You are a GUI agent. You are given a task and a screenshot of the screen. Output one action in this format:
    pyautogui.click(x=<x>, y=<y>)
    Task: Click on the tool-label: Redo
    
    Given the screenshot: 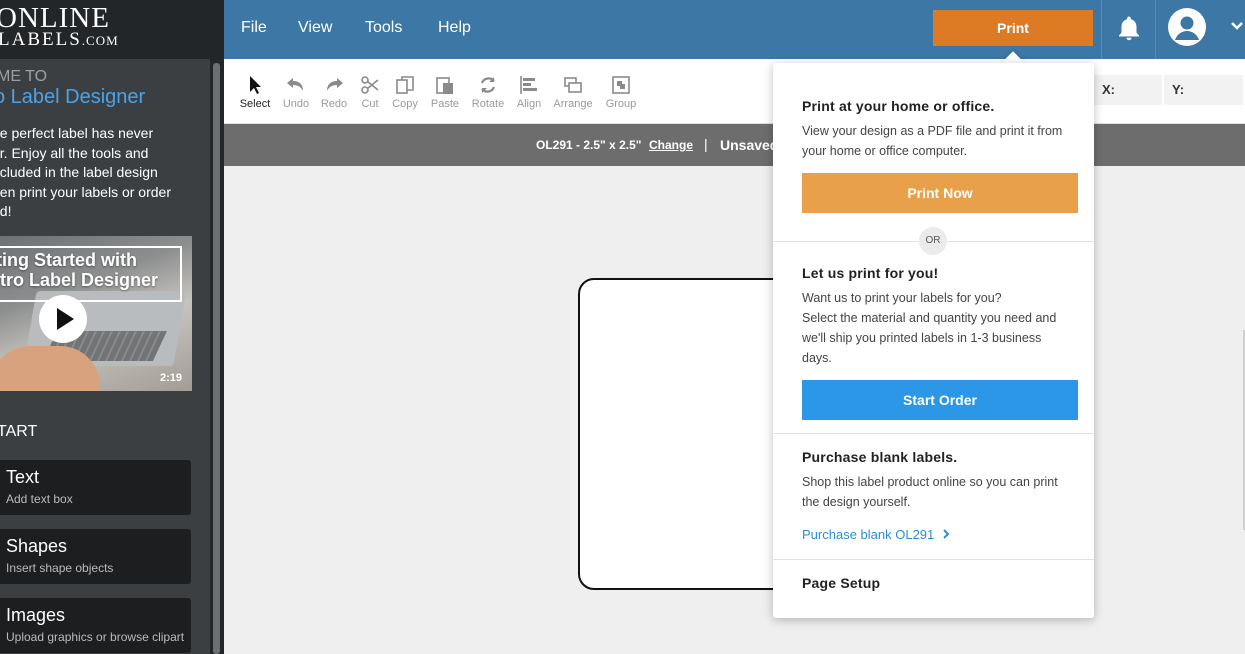 What is the action you would take?
    pyautogui.click(x=334, y=104)
    